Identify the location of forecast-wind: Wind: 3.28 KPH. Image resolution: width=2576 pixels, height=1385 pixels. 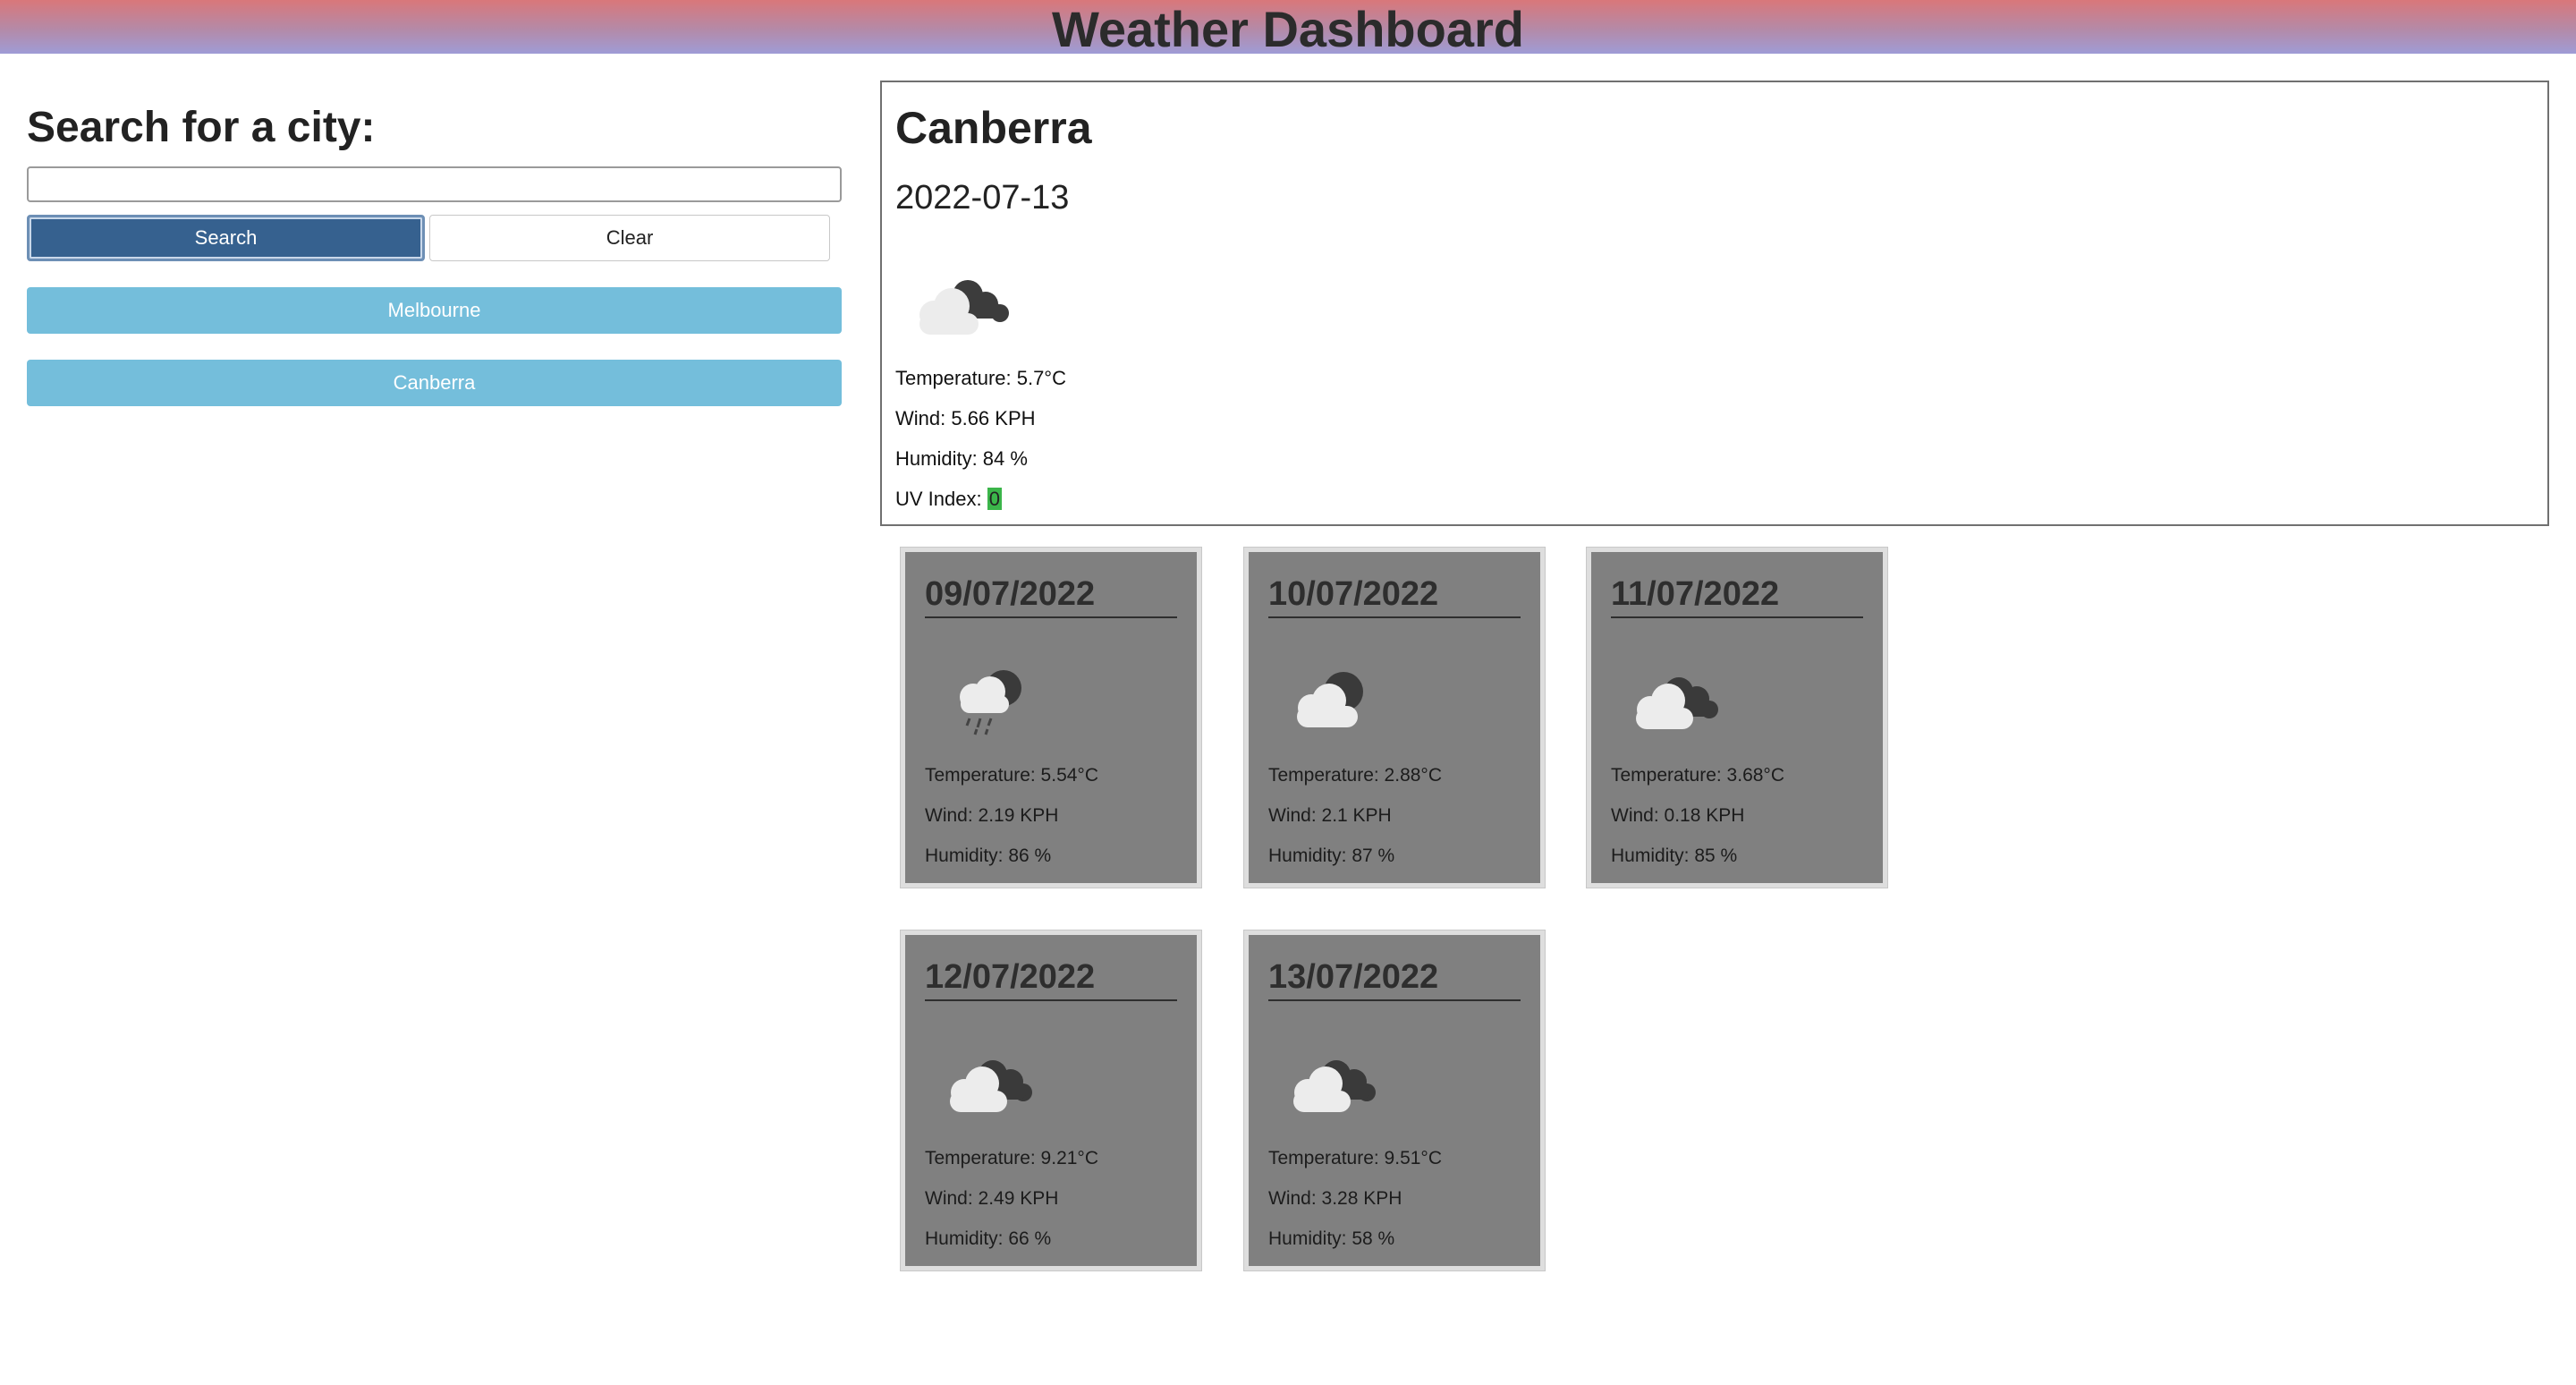
(1335, 1198).